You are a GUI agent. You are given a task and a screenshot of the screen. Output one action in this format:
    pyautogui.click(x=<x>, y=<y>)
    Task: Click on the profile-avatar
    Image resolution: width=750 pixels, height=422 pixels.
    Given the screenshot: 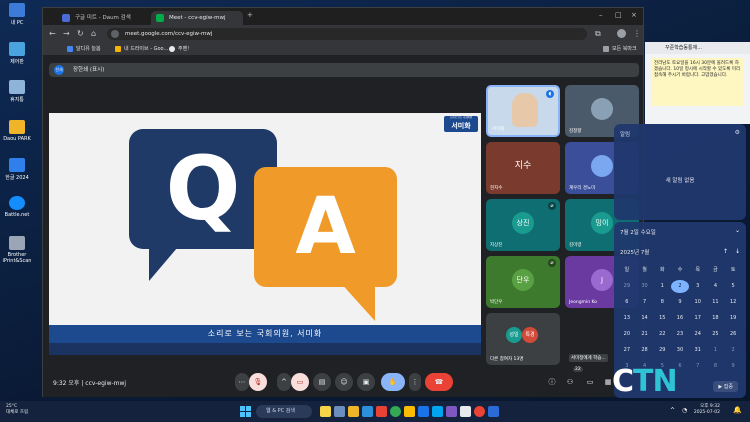 What is the action you would take?
    pyautogui.click(x=621, y=33)
    